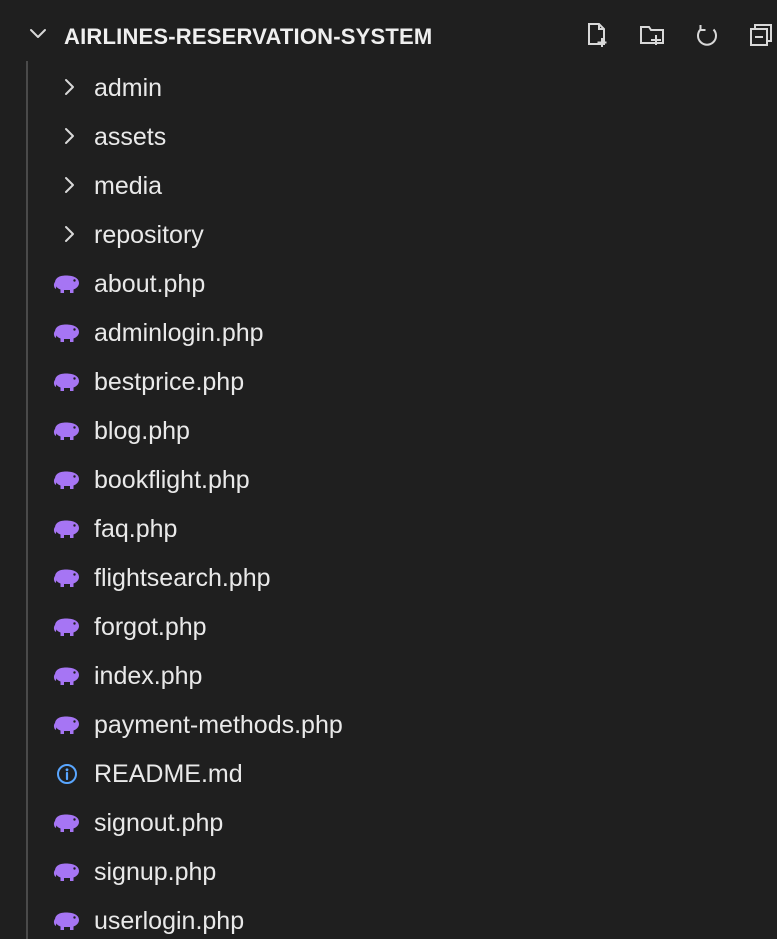 This screenshot has width=777, height=939. What do you see at coordinates (130, 137) in the screenshot?
I see `folder-label: assets` at bounding box center [130, 137].